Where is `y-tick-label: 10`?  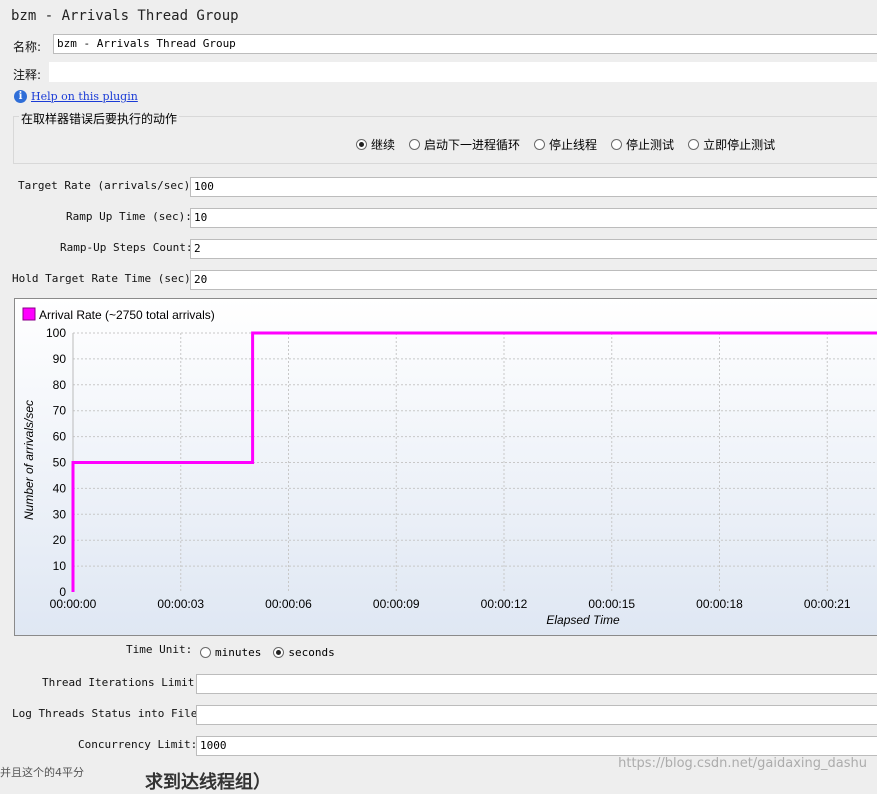
y-tick-label: 10 is located at coordinates (60, 566).